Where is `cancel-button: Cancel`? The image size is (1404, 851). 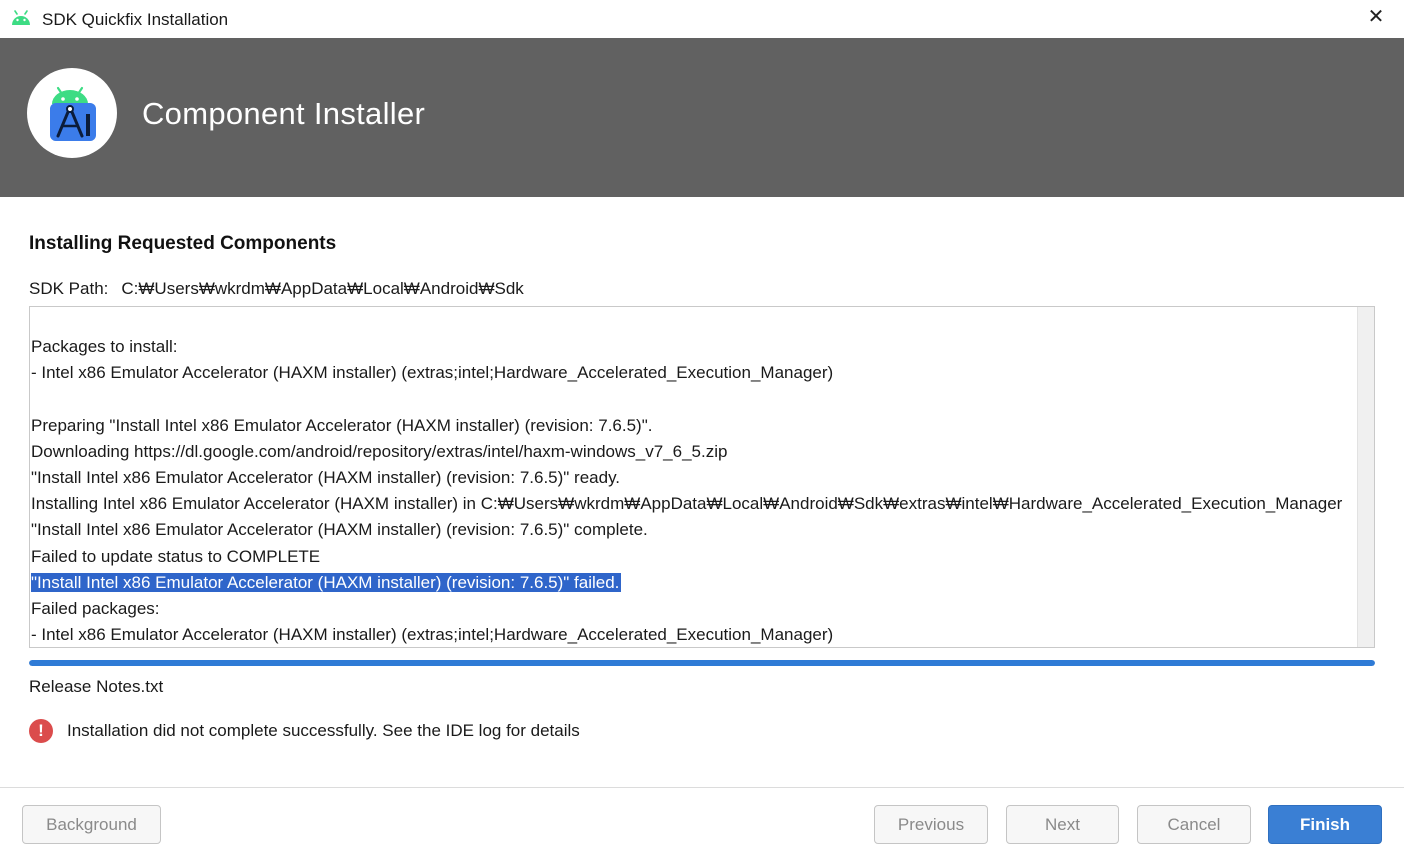
cancel-button: Cancel is located at coordinates (1194, 824).